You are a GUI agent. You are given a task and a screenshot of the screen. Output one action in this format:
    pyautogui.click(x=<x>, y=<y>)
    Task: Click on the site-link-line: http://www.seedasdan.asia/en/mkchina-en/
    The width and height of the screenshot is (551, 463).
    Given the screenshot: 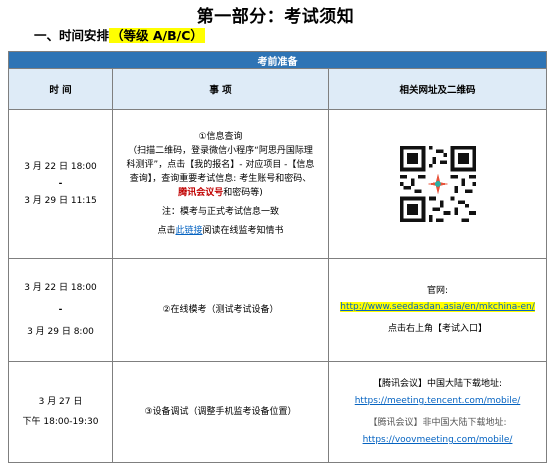 What is the action you would take?
    pyautogui.click(x=437, y=307)
    